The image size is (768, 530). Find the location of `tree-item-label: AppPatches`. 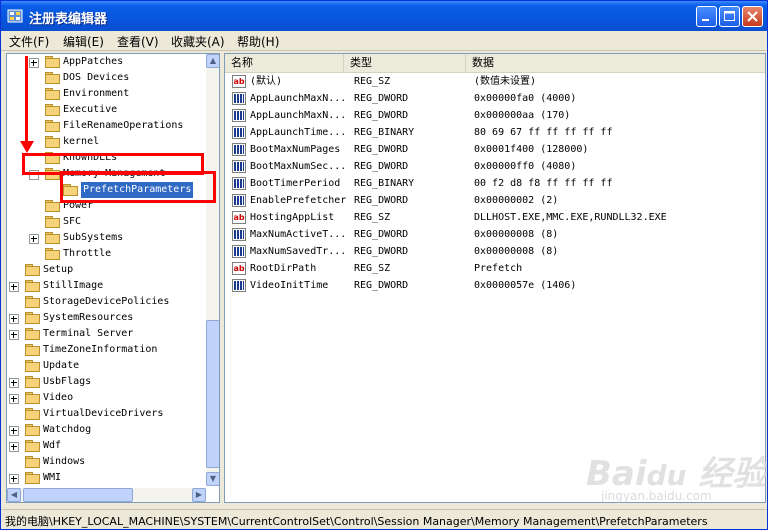

tree-item-label: AppPatches is located at coordinates (93, 61).